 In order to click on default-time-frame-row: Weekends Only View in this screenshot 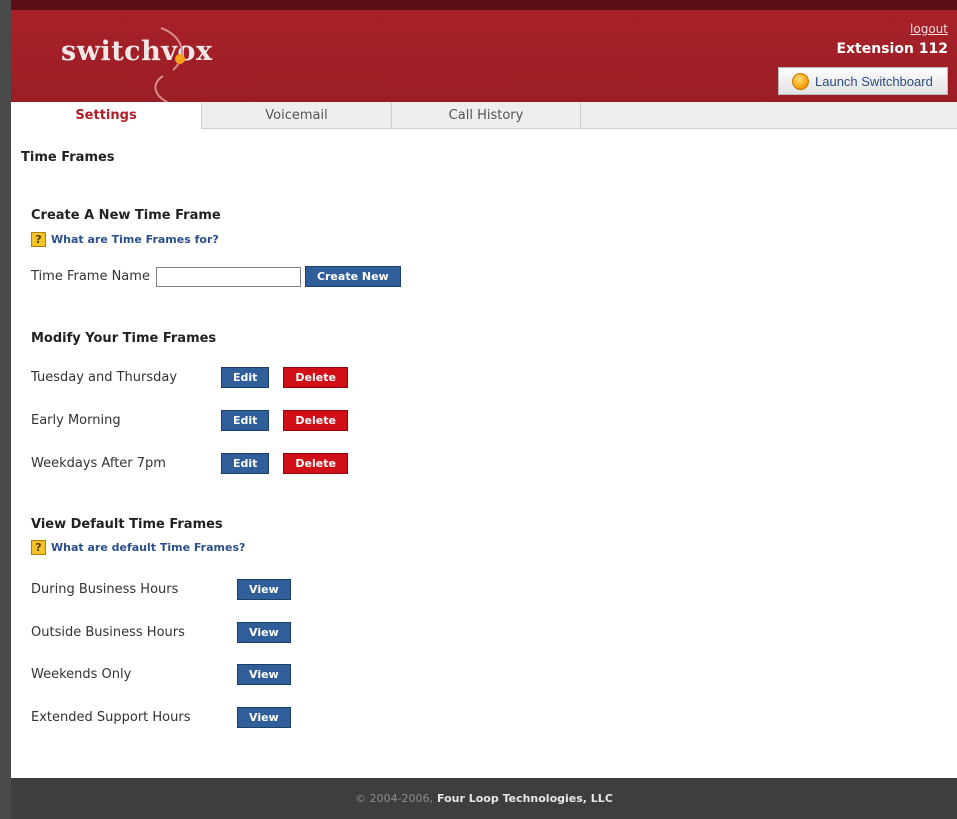, I will do `click(161, 674)`.